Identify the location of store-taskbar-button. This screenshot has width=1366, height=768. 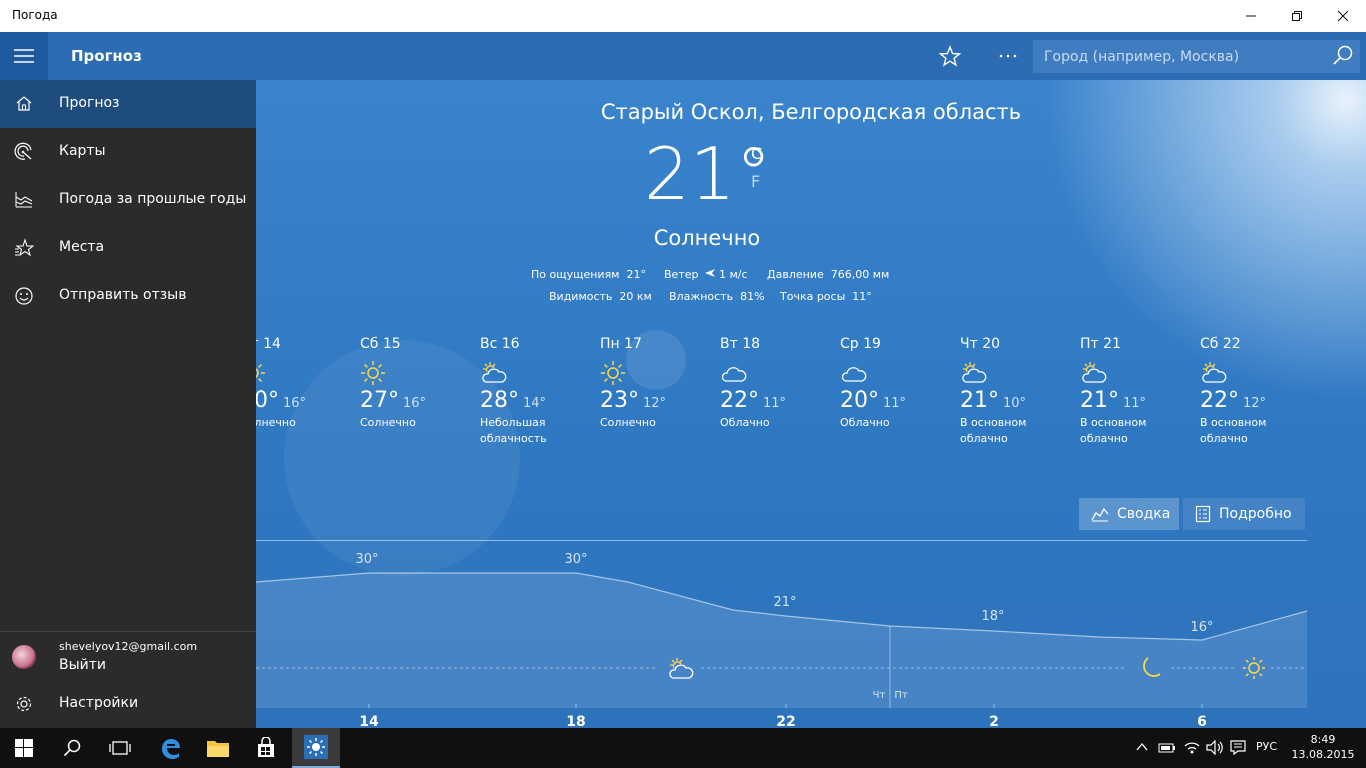
(266, 748).